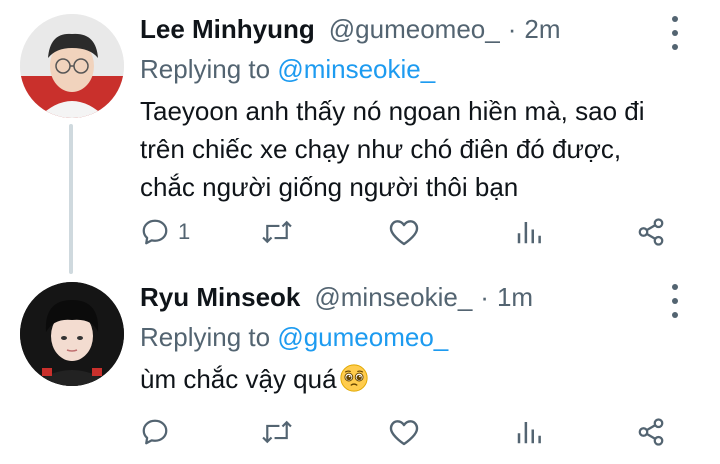 The image size is (720, 464). I want to click on tweet-text-content: ùm chắc vậy quá, so click(238, 379).